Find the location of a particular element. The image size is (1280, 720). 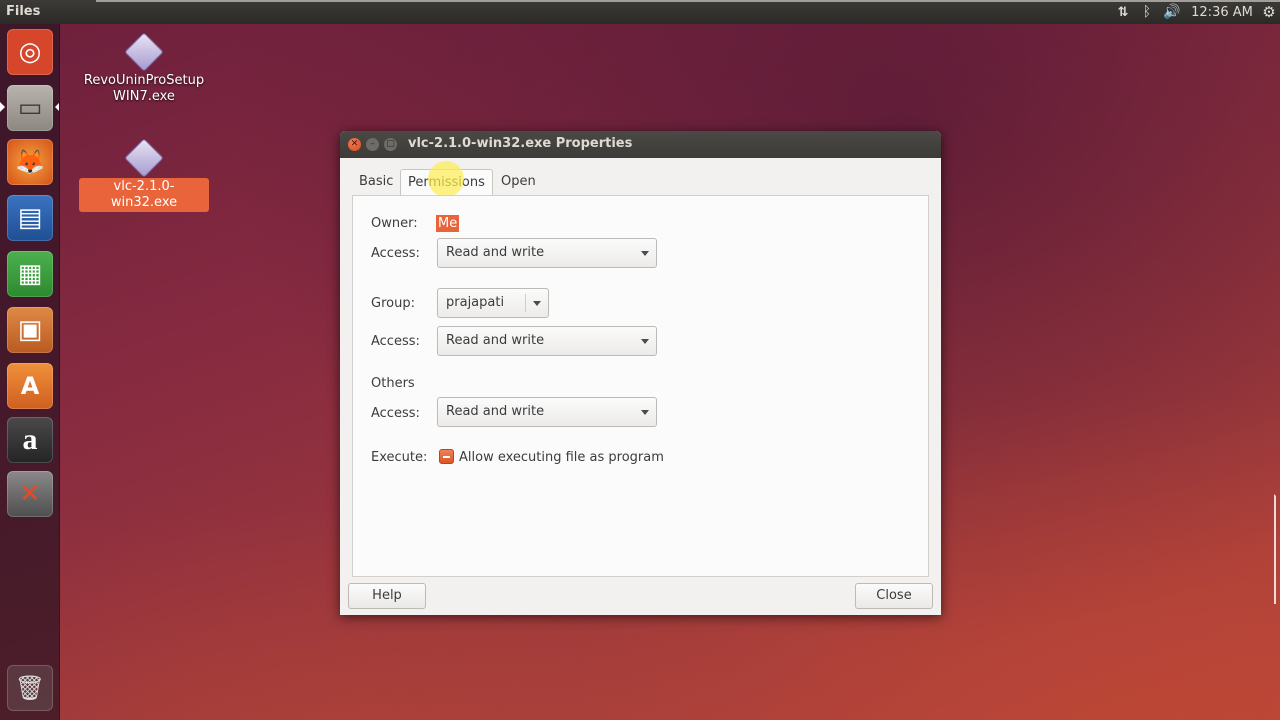

files-icon: ▭ is located at coordinates (30, 108).